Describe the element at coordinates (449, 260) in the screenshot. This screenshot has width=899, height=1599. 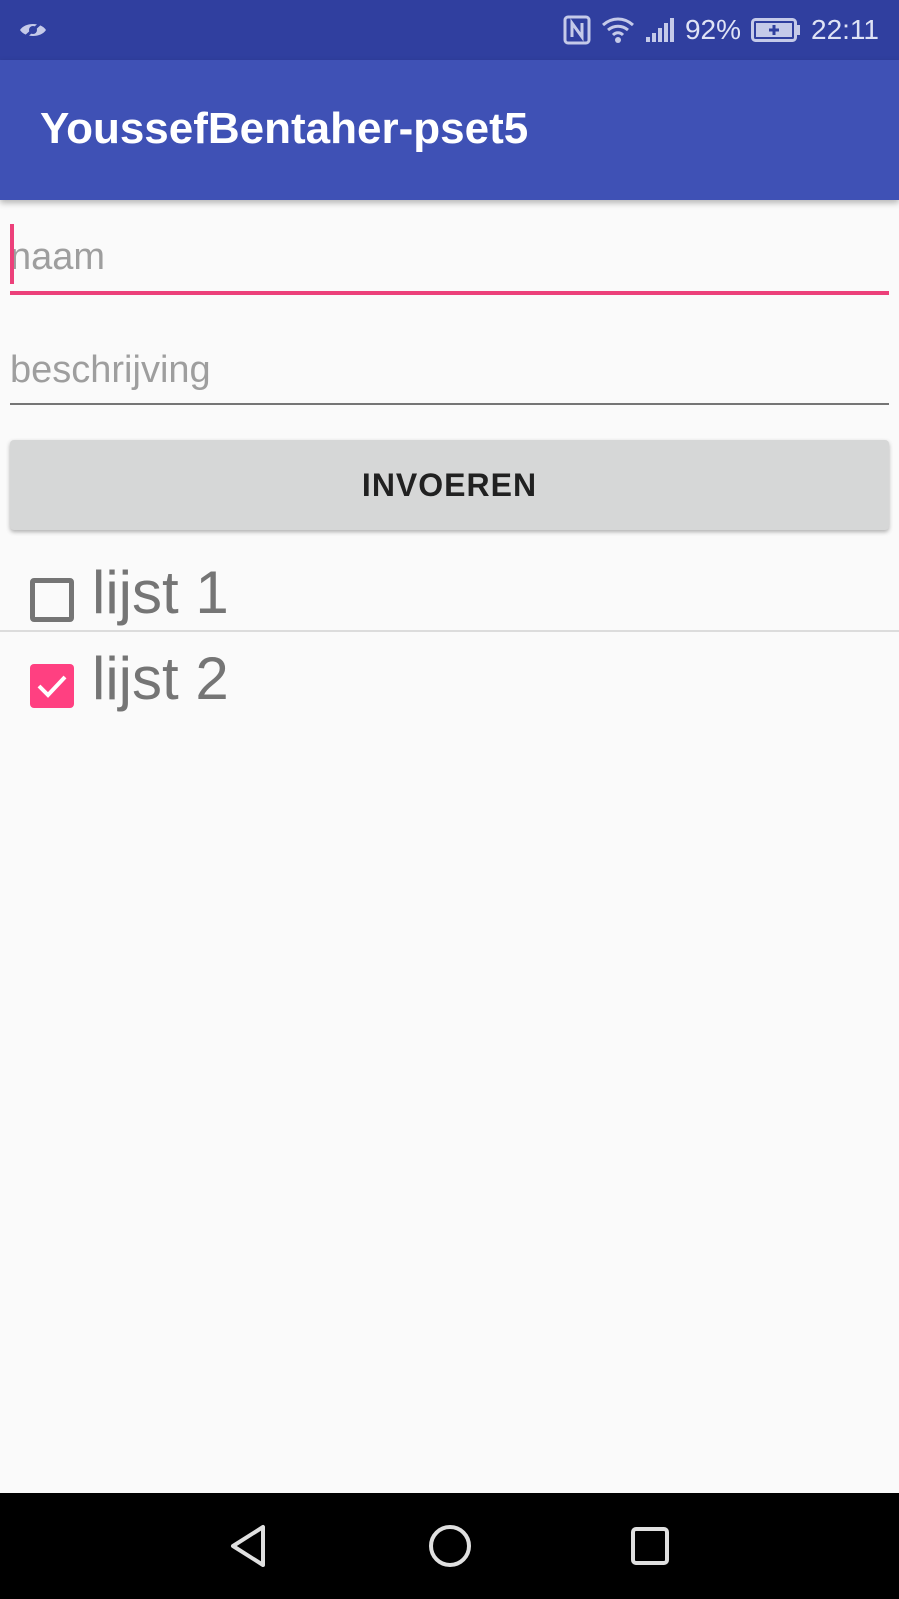
I see `name-field: naam` at that location.